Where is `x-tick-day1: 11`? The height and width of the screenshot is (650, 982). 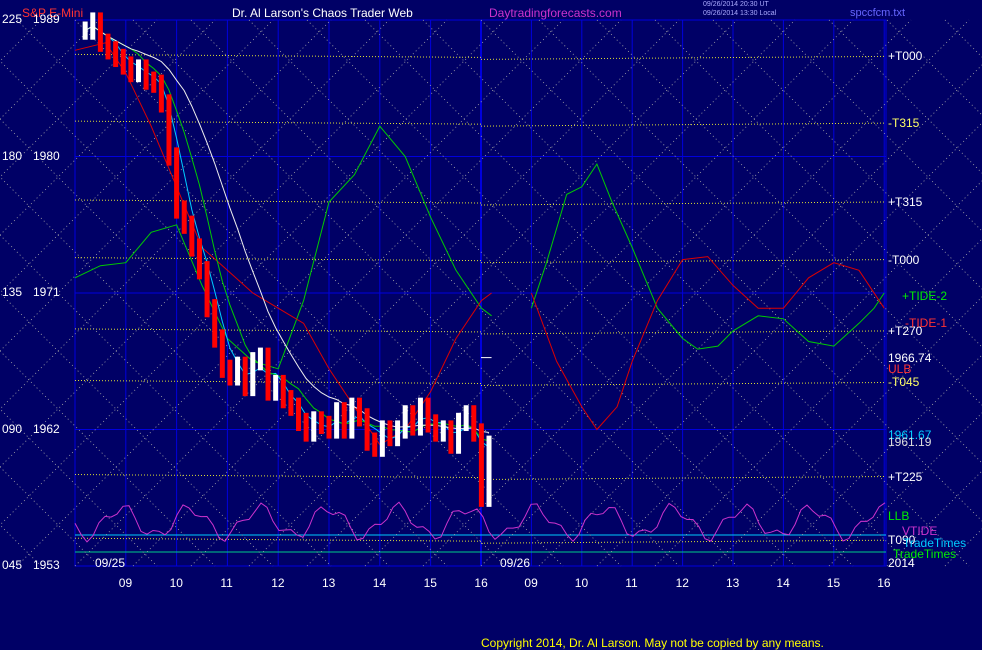 x-tick-day1: 11 is located at coordinates (226, 583).